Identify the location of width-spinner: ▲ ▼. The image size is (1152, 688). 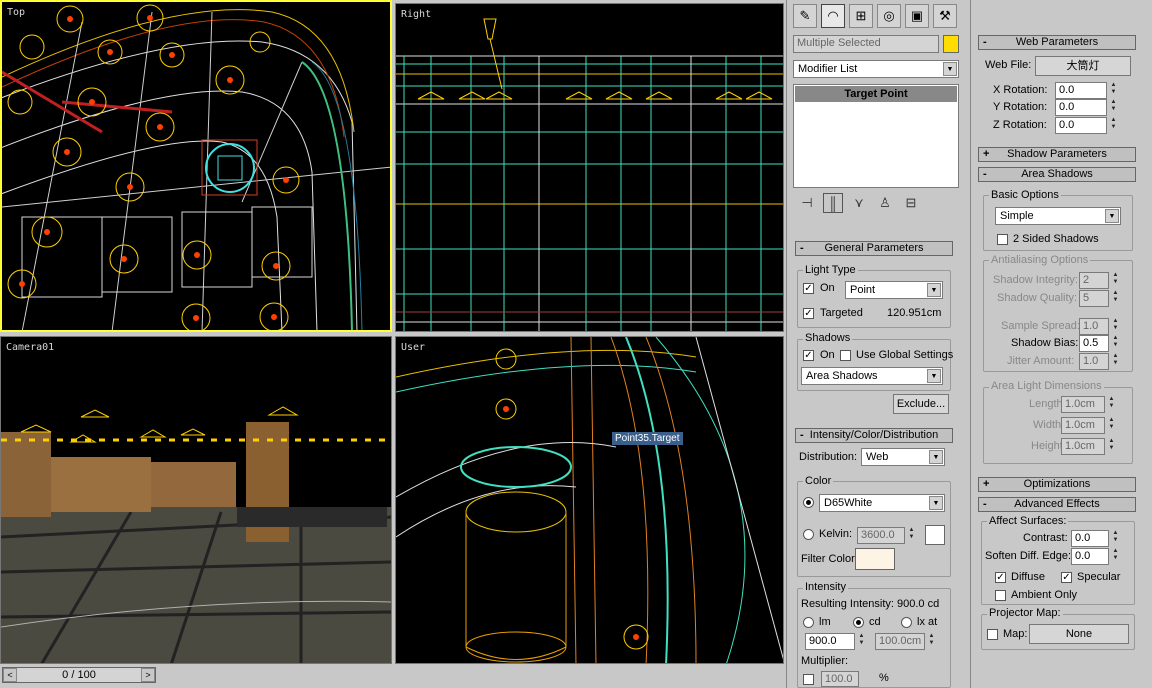
(1111, 425).